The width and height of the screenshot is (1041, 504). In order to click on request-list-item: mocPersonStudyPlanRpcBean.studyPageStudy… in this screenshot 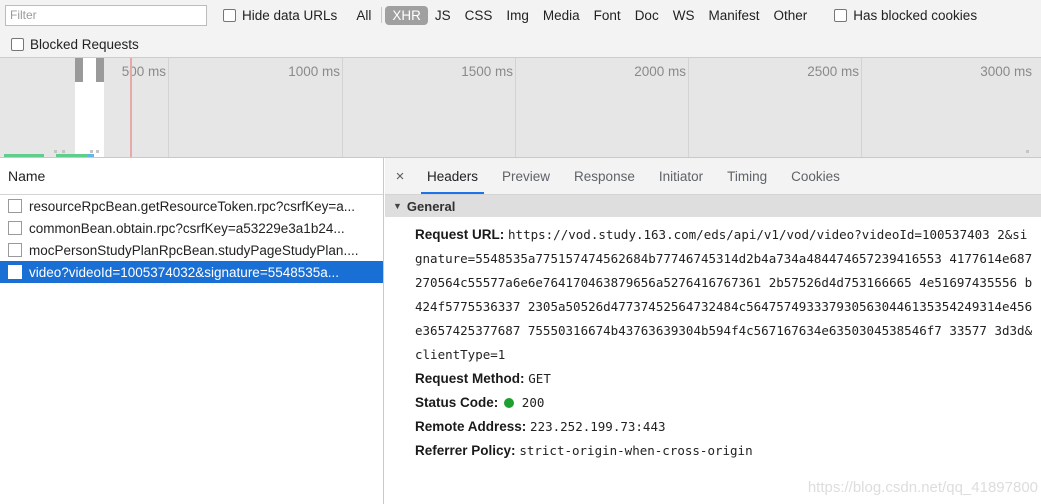, I will do `click(191, 250)`.